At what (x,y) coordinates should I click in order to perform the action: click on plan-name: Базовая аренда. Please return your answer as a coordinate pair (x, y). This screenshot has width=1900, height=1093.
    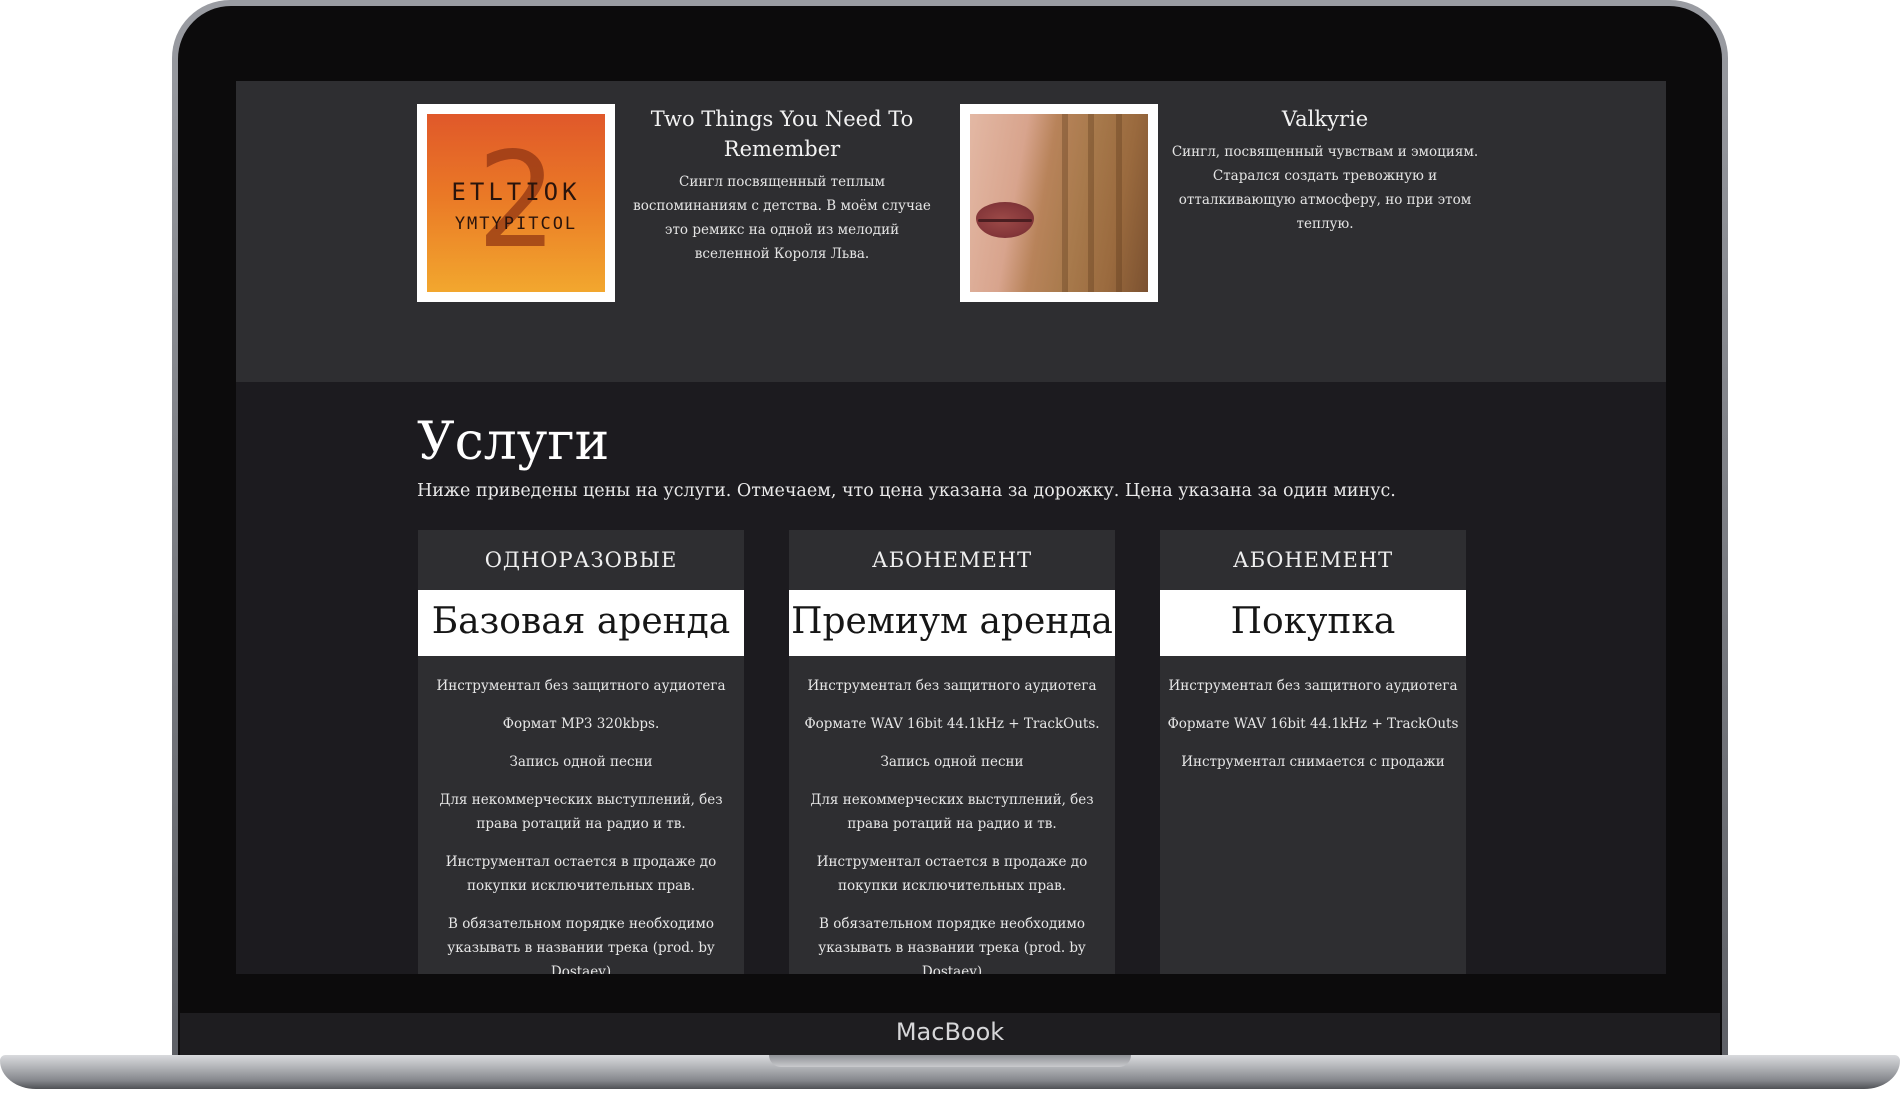
    Looking at the image, I should click on (581, 623).